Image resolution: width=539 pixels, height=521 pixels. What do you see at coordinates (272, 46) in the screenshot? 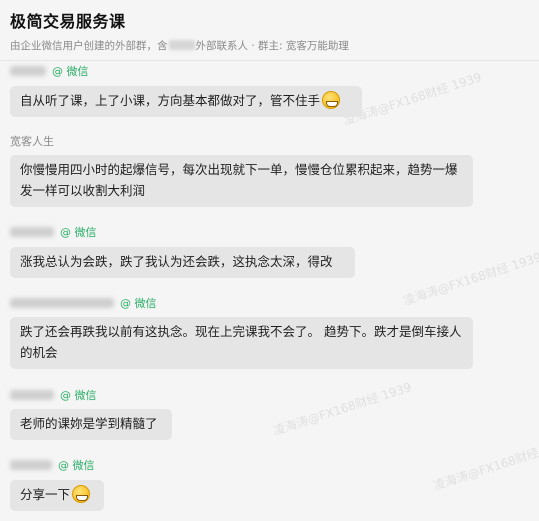
I see `subtitle-part2: 外部联系人 · 群主: 宽客万能助理` at bounding box center [272, 46].